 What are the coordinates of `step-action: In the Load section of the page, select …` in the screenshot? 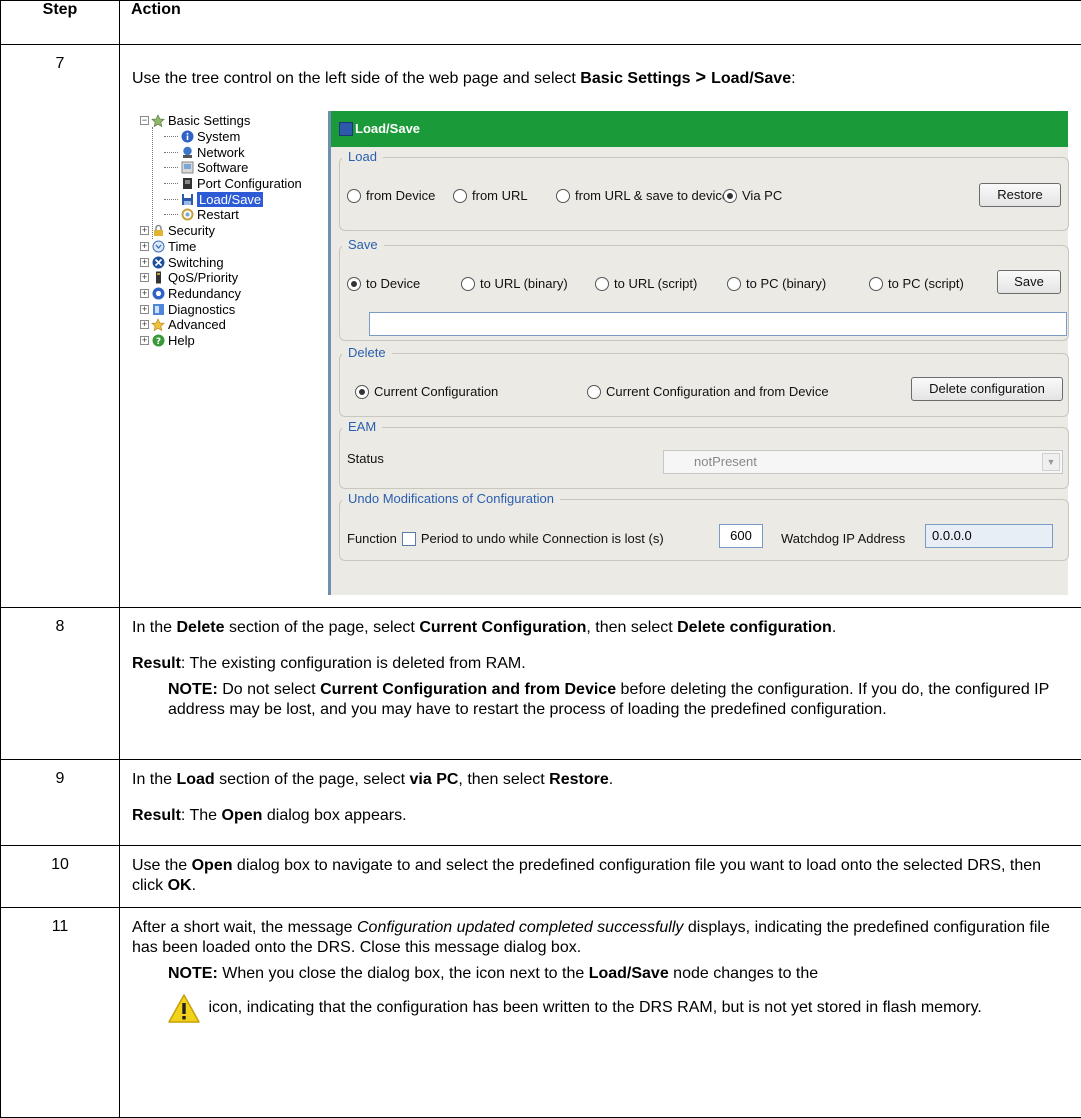 It's located at (600, 803).